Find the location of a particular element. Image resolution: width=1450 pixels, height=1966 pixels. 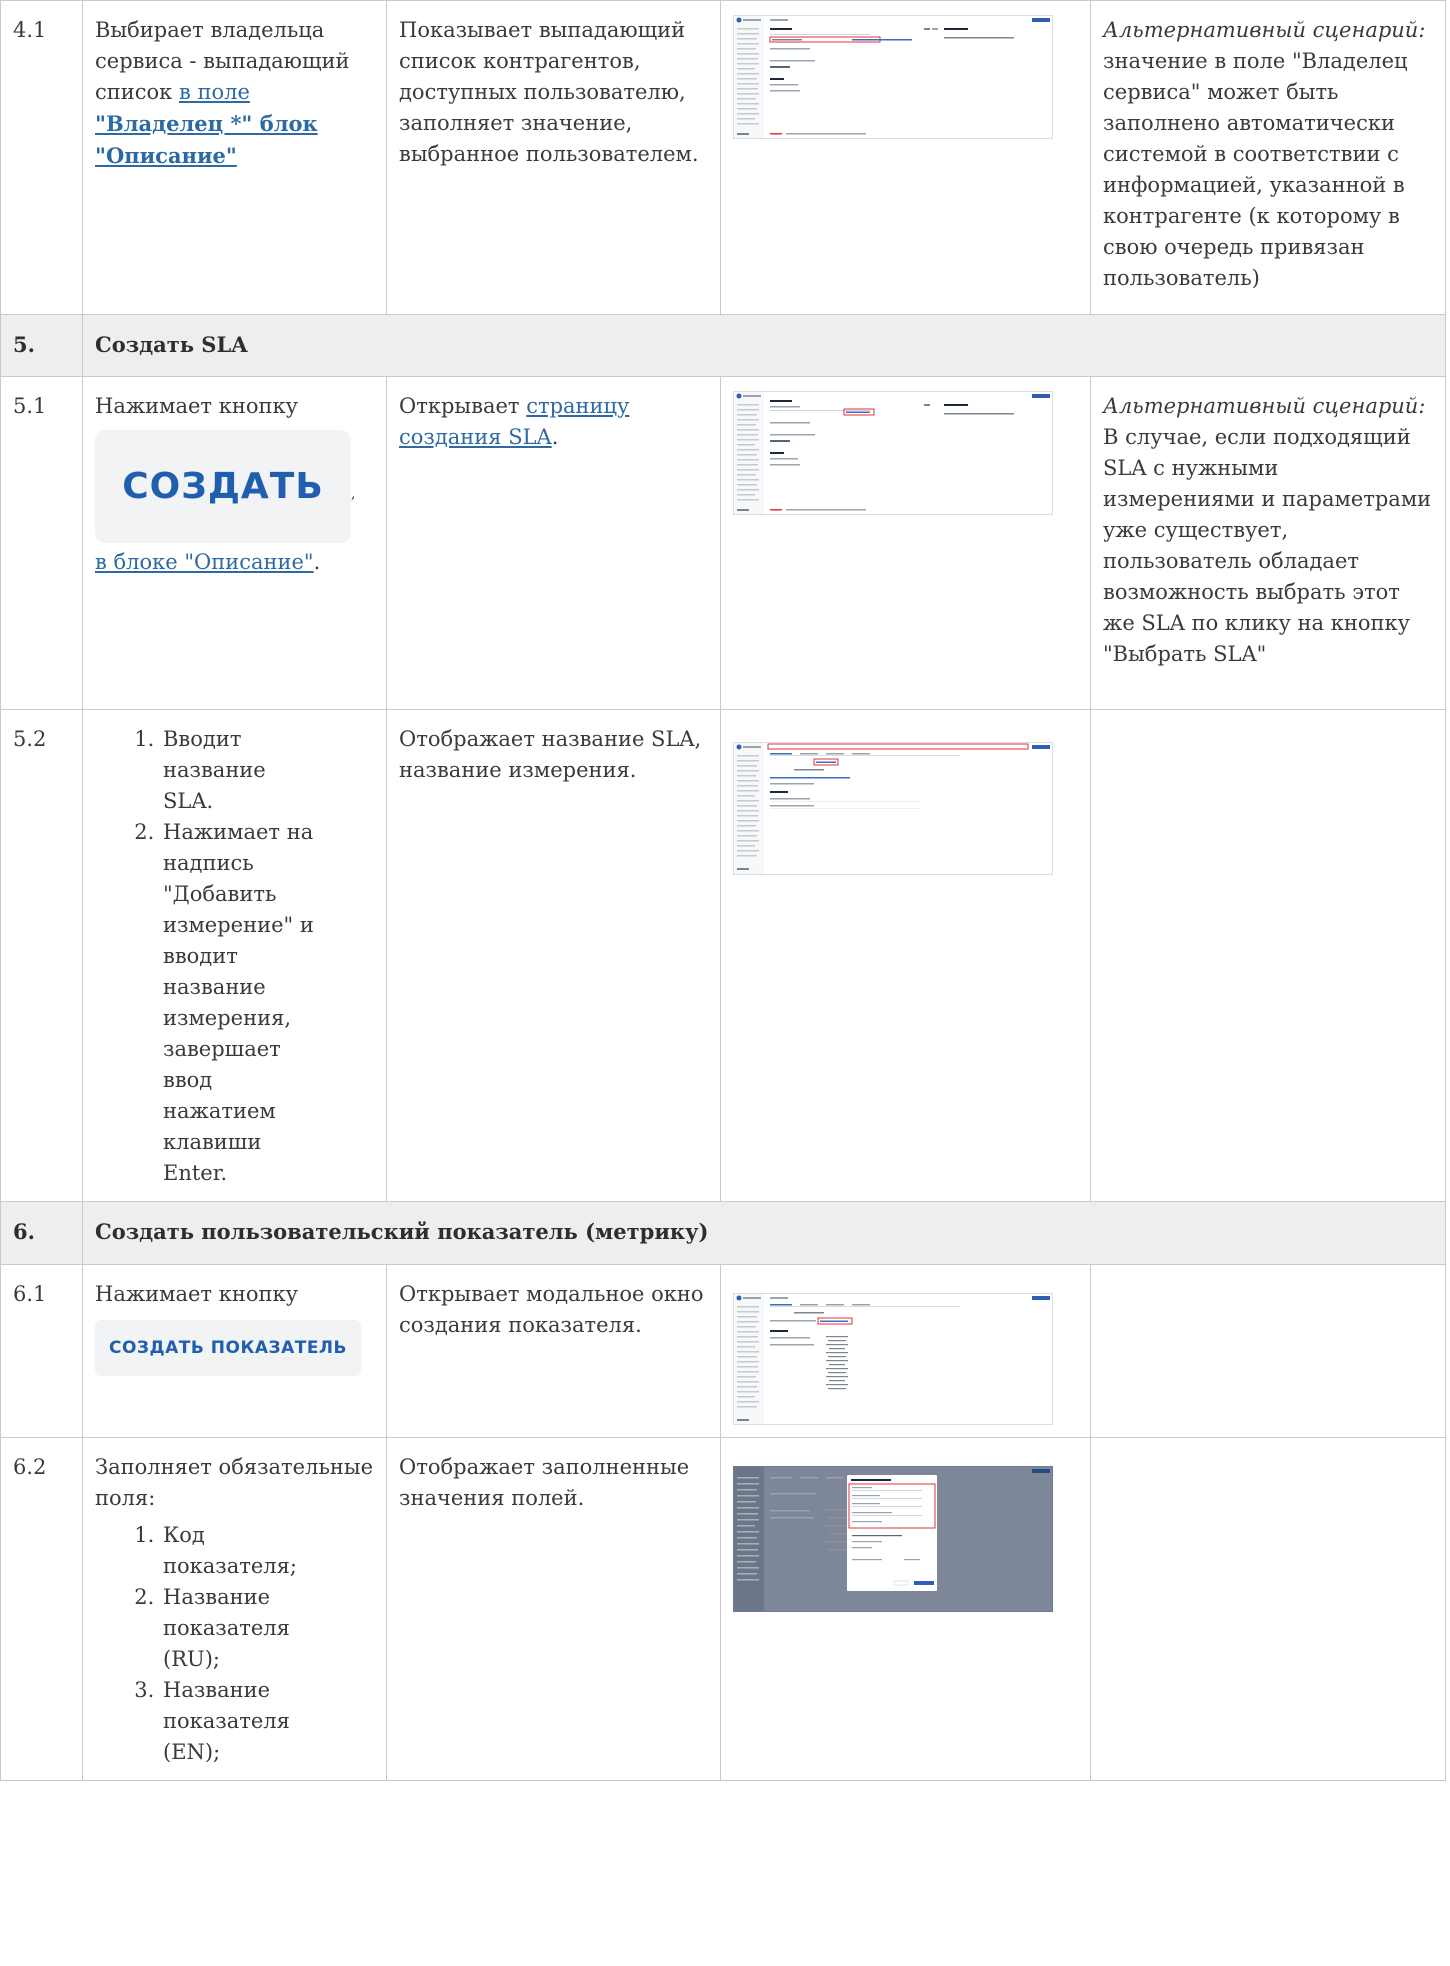

screenshot-metric-modal is located at coordinates (893, 1539).